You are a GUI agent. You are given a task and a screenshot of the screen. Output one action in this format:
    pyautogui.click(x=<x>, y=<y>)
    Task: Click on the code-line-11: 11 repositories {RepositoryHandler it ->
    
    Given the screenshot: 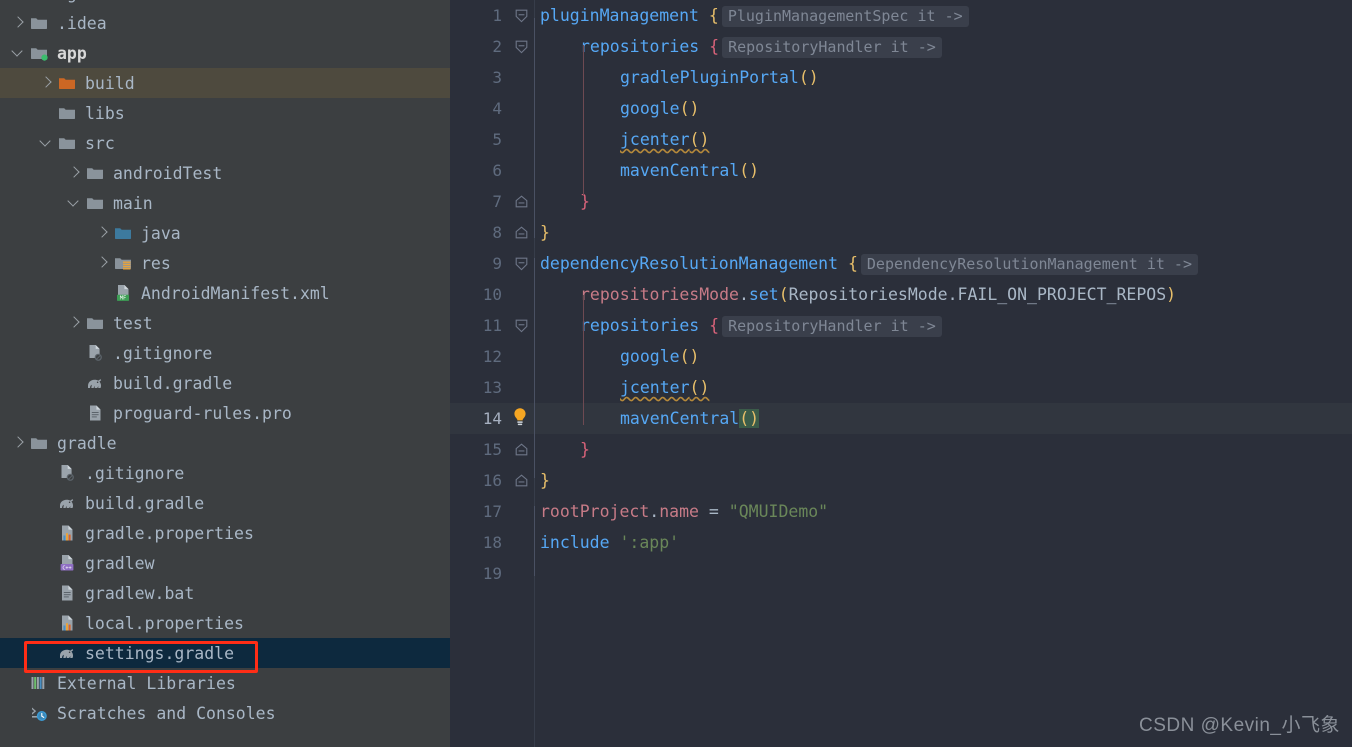 What is the action you would take?
    pyautogui.click(x=901, y=325)
    